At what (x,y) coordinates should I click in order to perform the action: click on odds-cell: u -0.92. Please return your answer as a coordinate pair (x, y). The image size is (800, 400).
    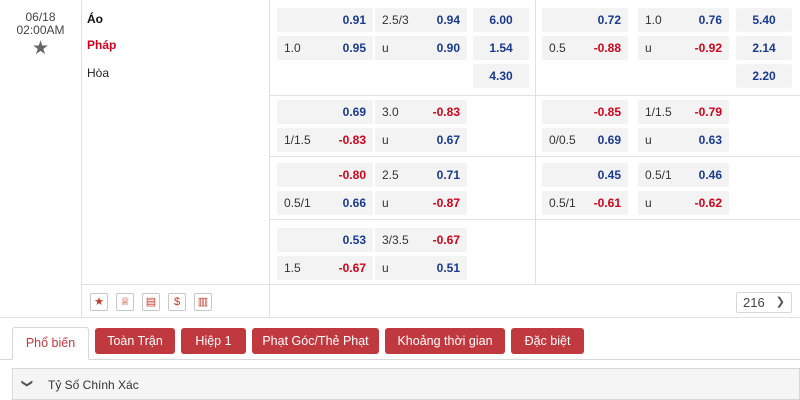
    Looking at the image, I should click on (683, 48).